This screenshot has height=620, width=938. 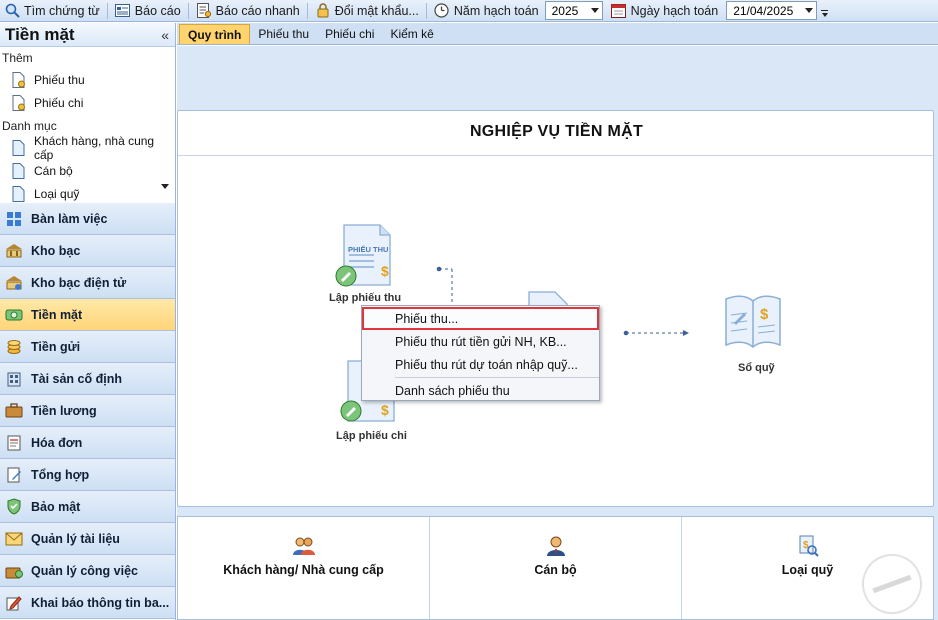 What do you see at coordinates (62, 10) in the screenshot?
I see `search-voucher-label: Tìm chứng từ` at bounding box center [62, 10].